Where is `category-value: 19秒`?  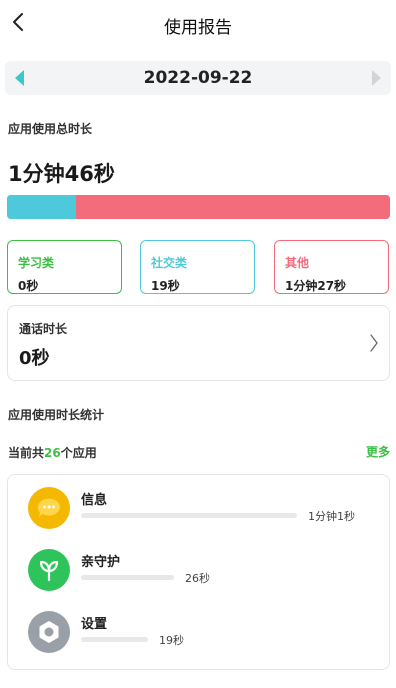 category-value: 19秒 is located at coordinates (165, 286).